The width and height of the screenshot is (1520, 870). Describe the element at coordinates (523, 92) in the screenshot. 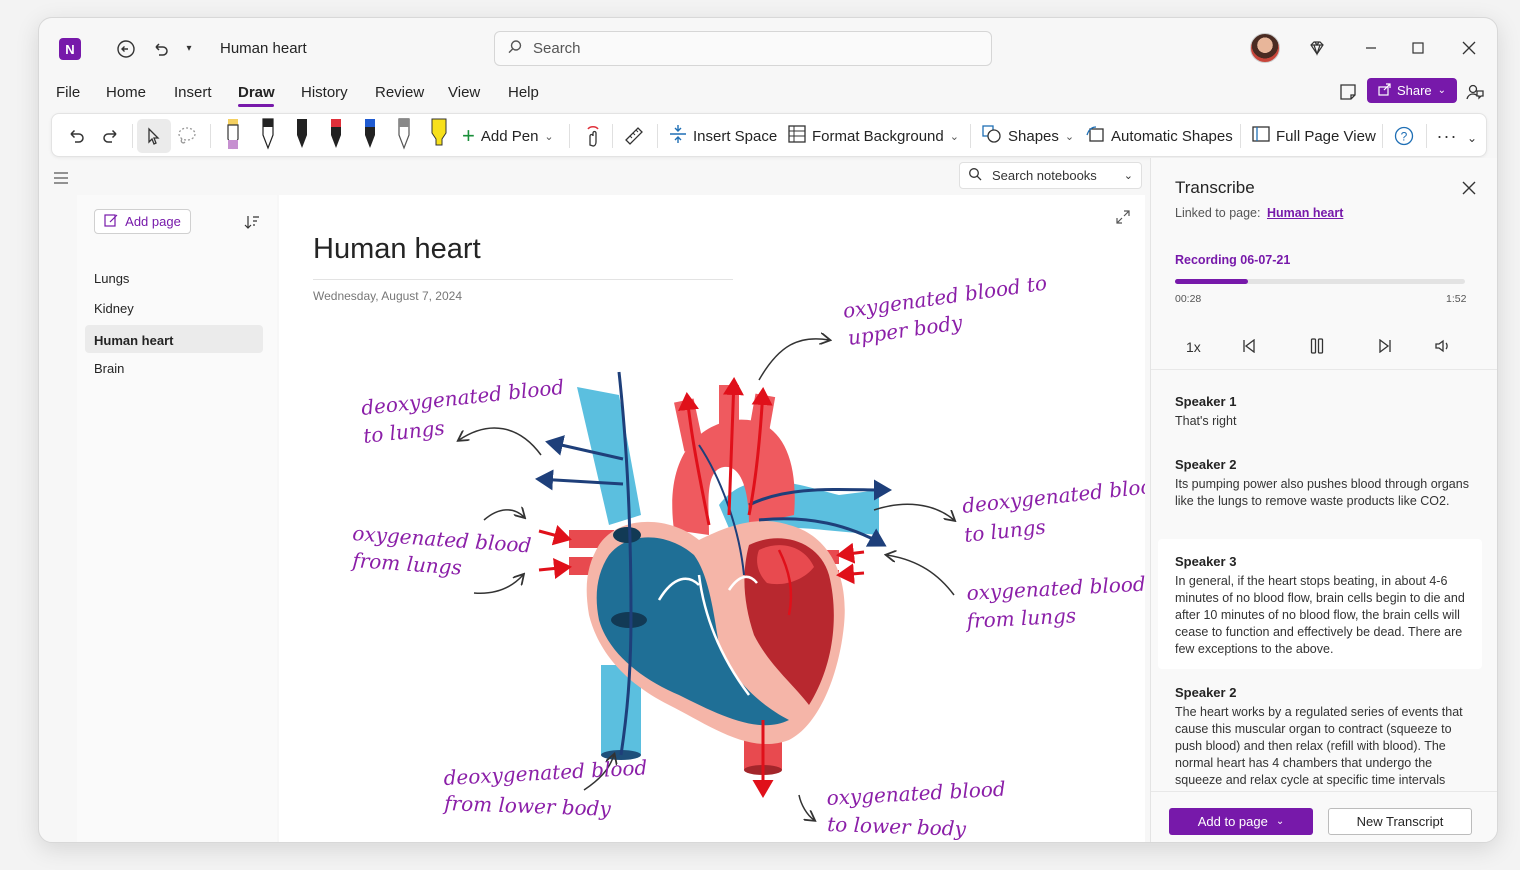

I see `menu-help: Help` at that location.